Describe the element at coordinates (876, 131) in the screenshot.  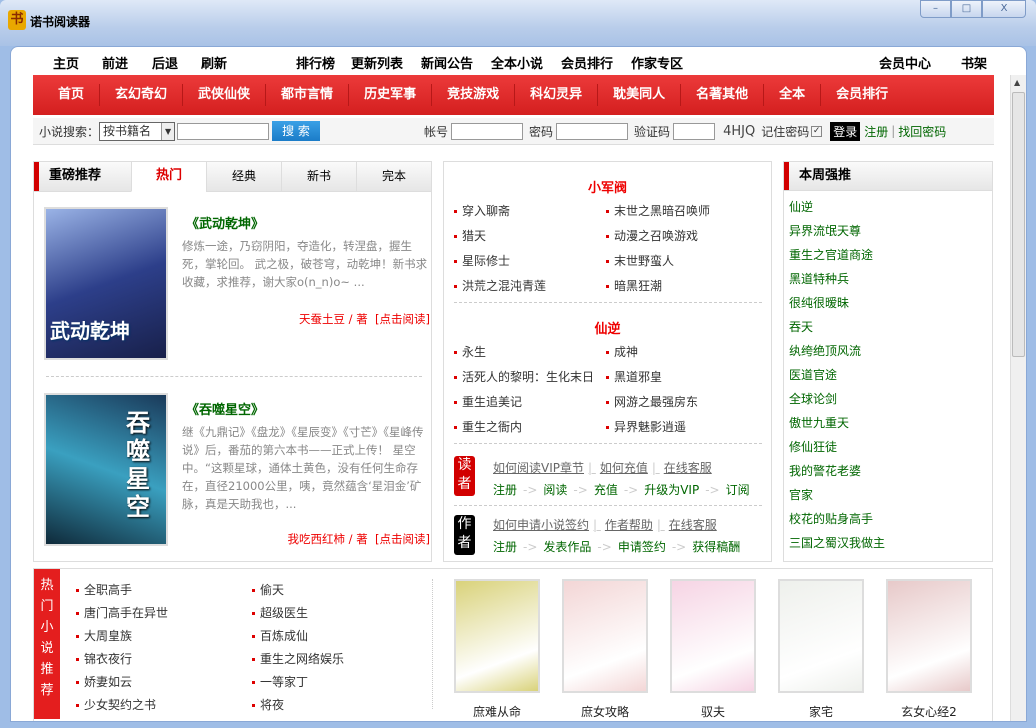
I see `register-link: 注册` at that location.